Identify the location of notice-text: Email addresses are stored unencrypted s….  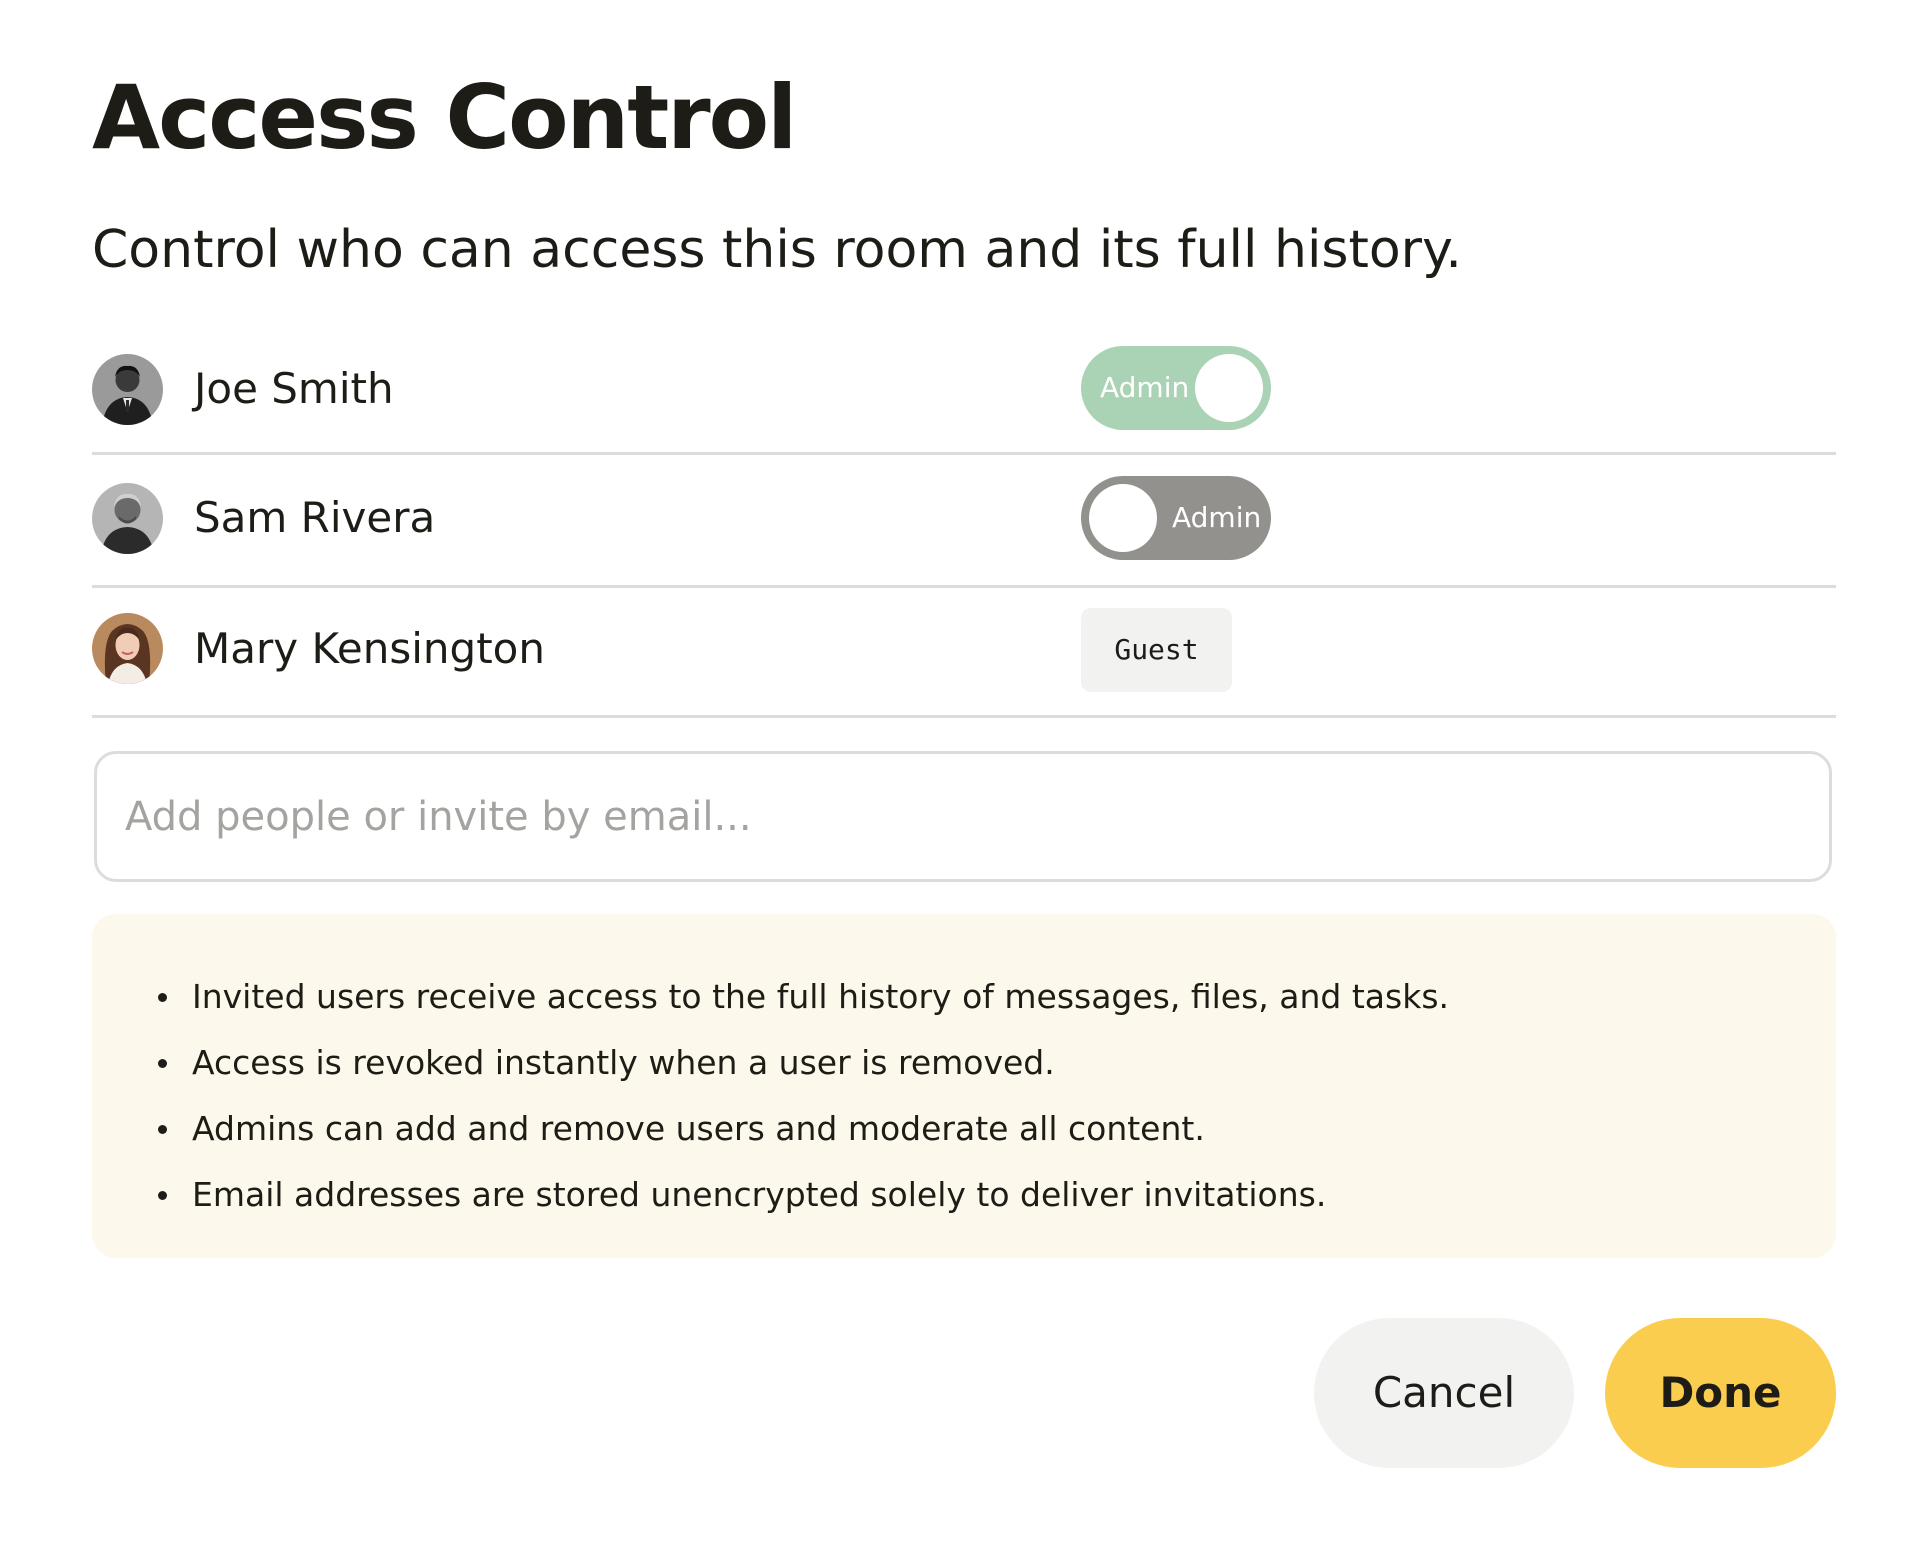
(759, 1194).